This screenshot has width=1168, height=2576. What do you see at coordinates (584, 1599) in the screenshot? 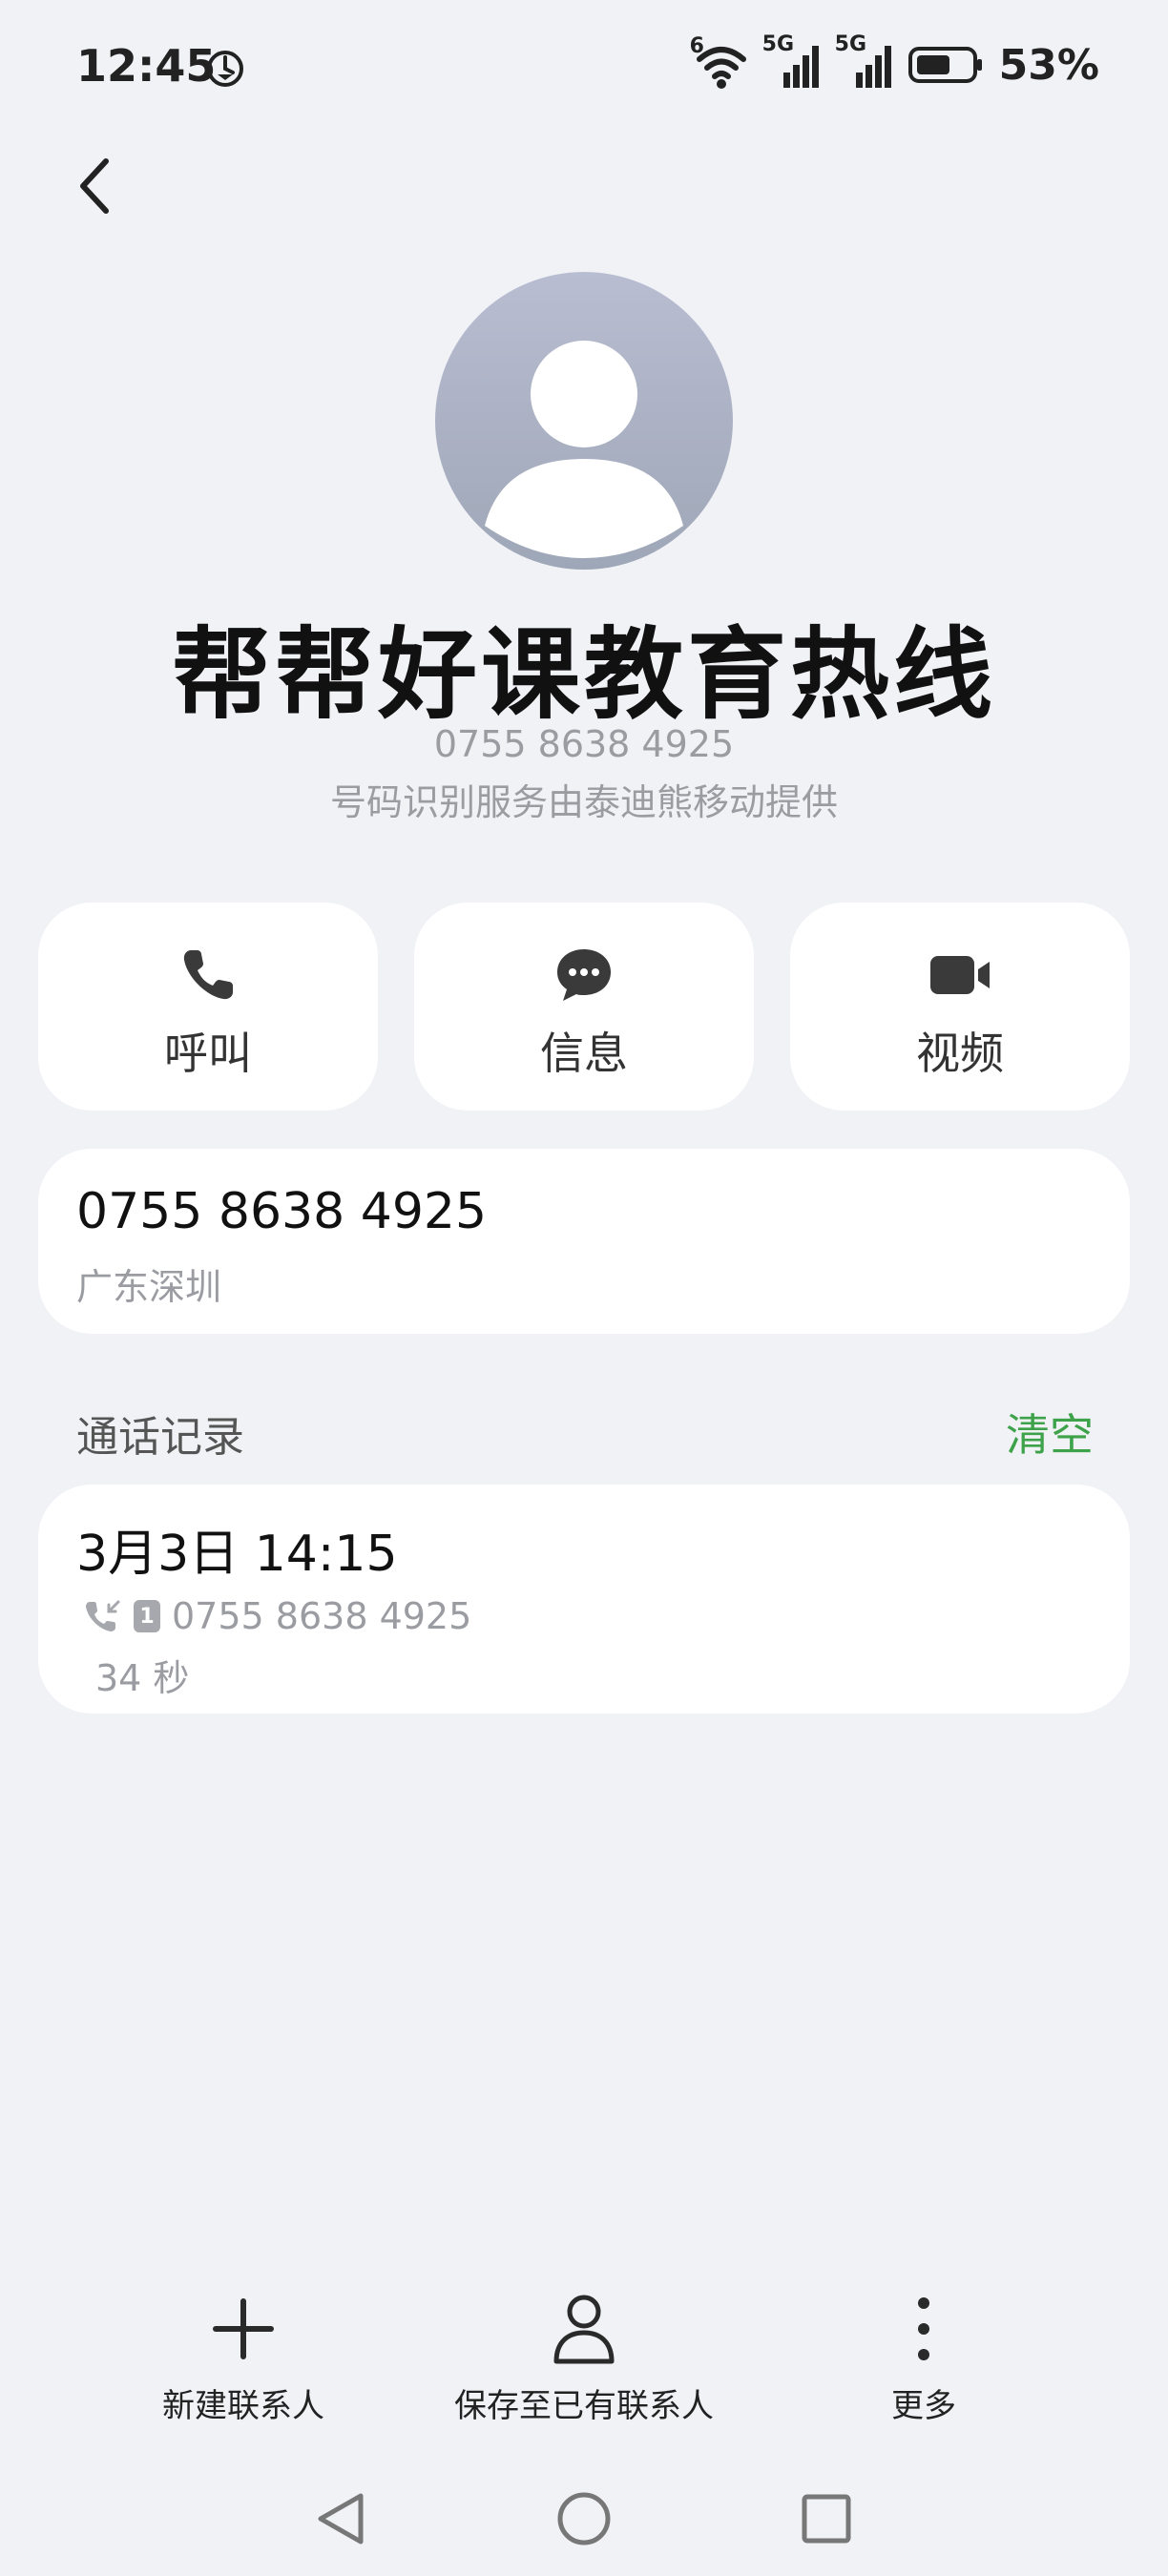
I see `call-log-entry: 3月3日 14:15 1 0755 8638 4925 34 秒` at bounding box center [584, 1599].